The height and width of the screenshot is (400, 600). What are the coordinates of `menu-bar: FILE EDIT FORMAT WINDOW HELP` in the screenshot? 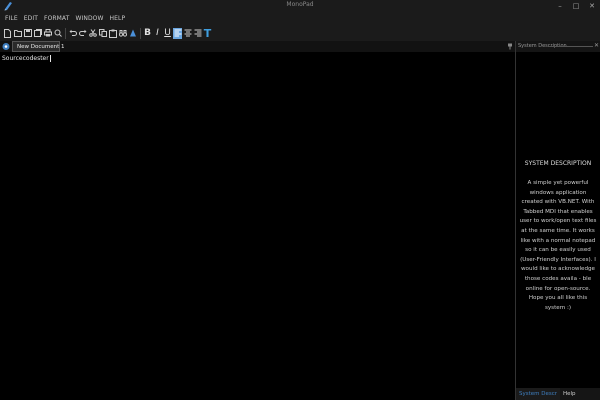 It's located at (300, 18).